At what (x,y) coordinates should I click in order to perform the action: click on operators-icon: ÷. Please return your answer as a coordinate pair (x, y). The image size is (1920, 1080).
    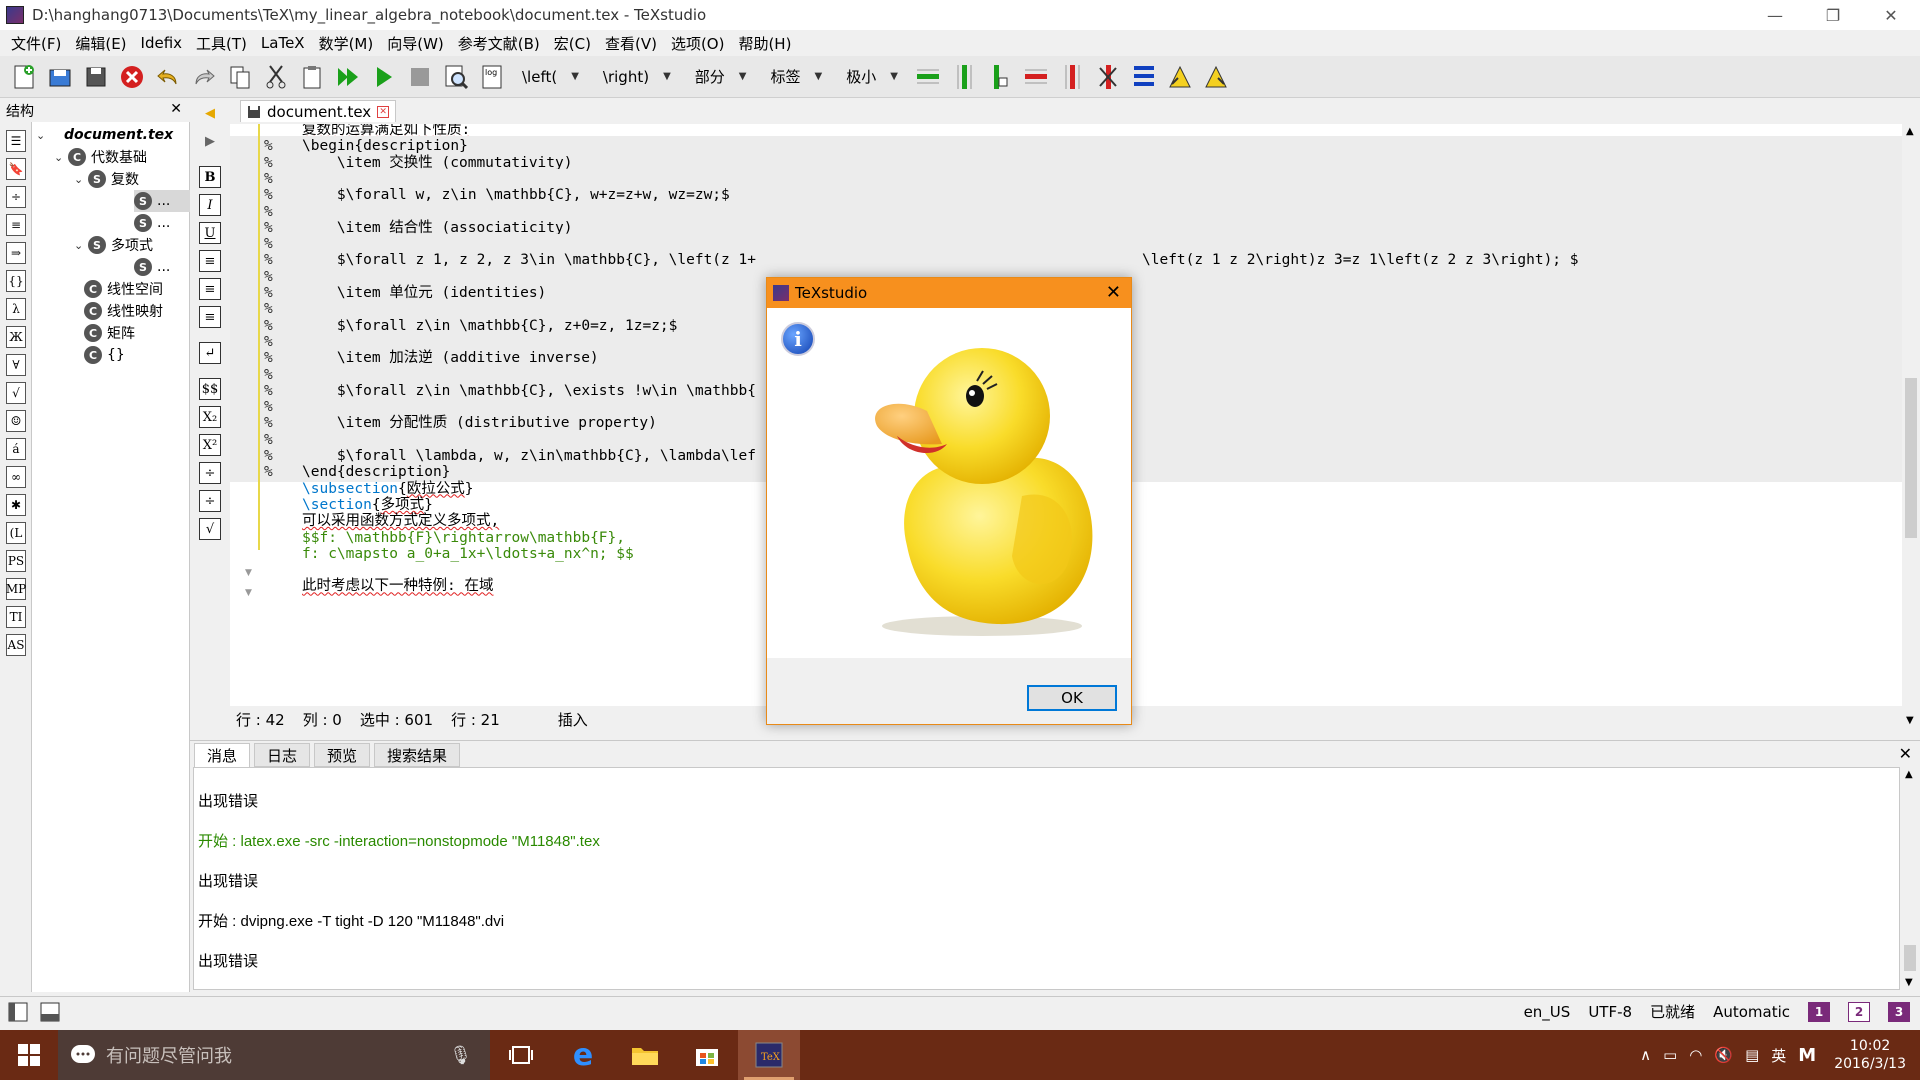
    Looking at the image, I should click on (16, 197).